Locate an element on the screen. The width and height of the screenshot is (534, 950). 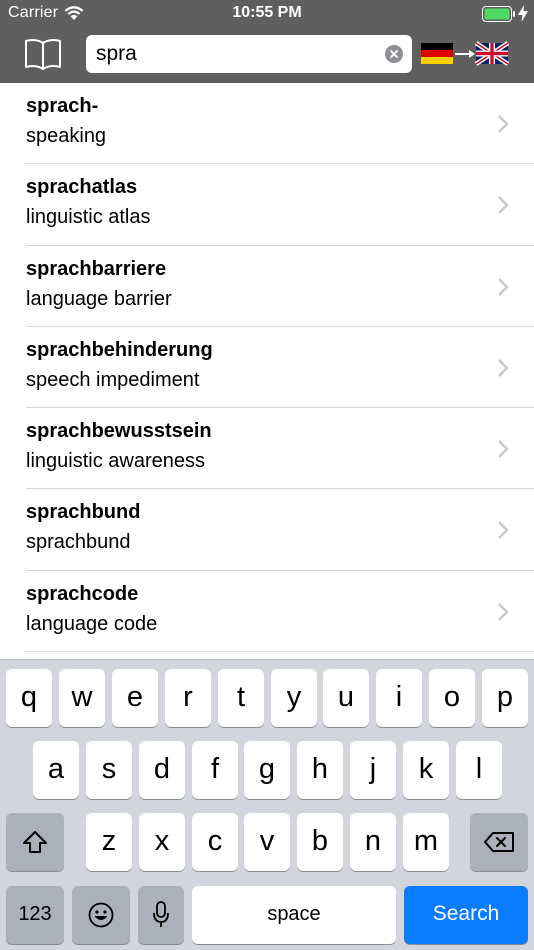
key-p: p is located at coordinates (505, 698).